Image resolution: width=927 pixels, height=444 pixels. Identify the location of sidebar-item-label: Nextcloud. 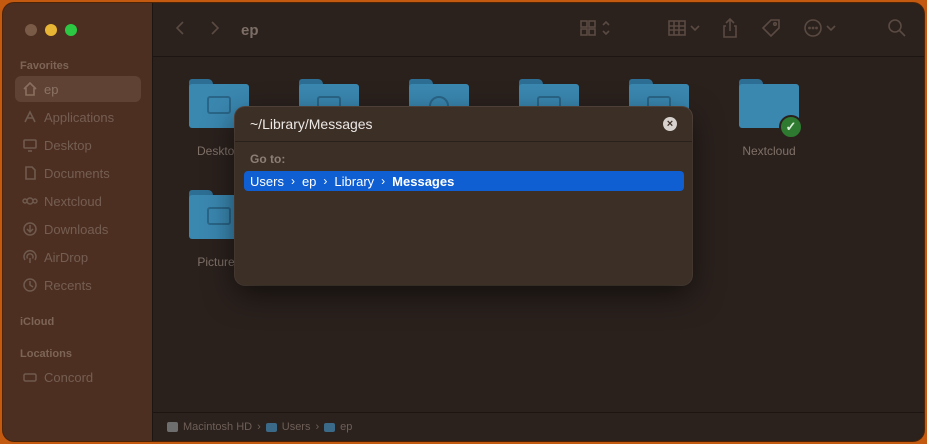
(73, 201).